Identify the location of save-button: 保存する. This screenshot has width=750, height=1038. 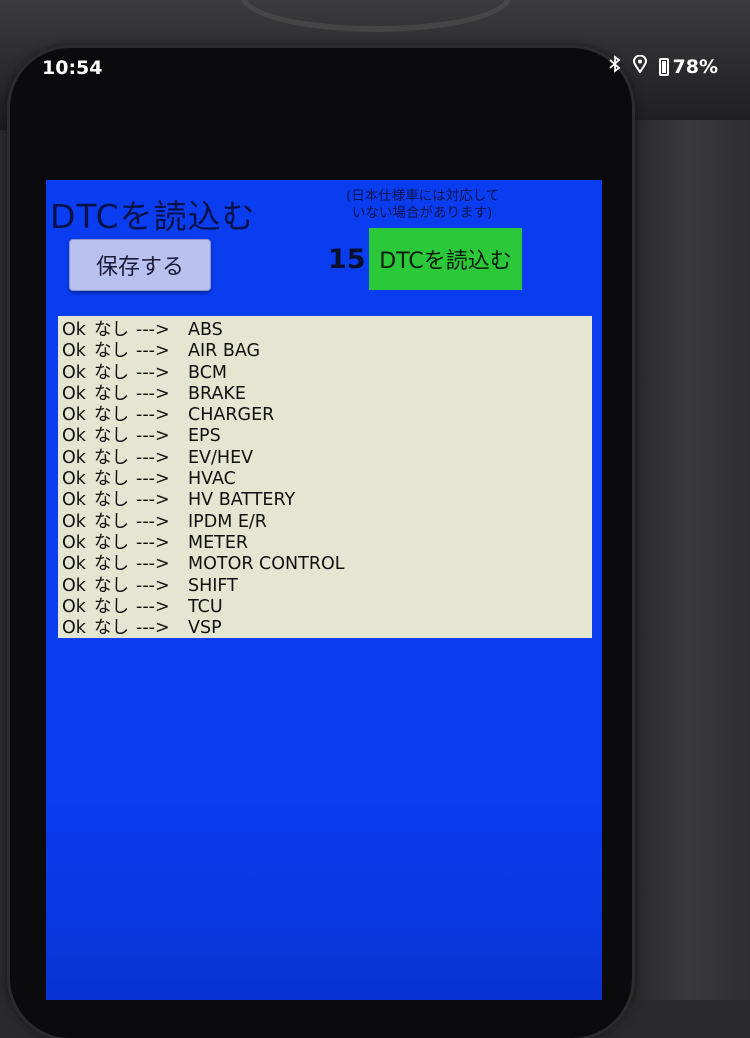
(140, 265).